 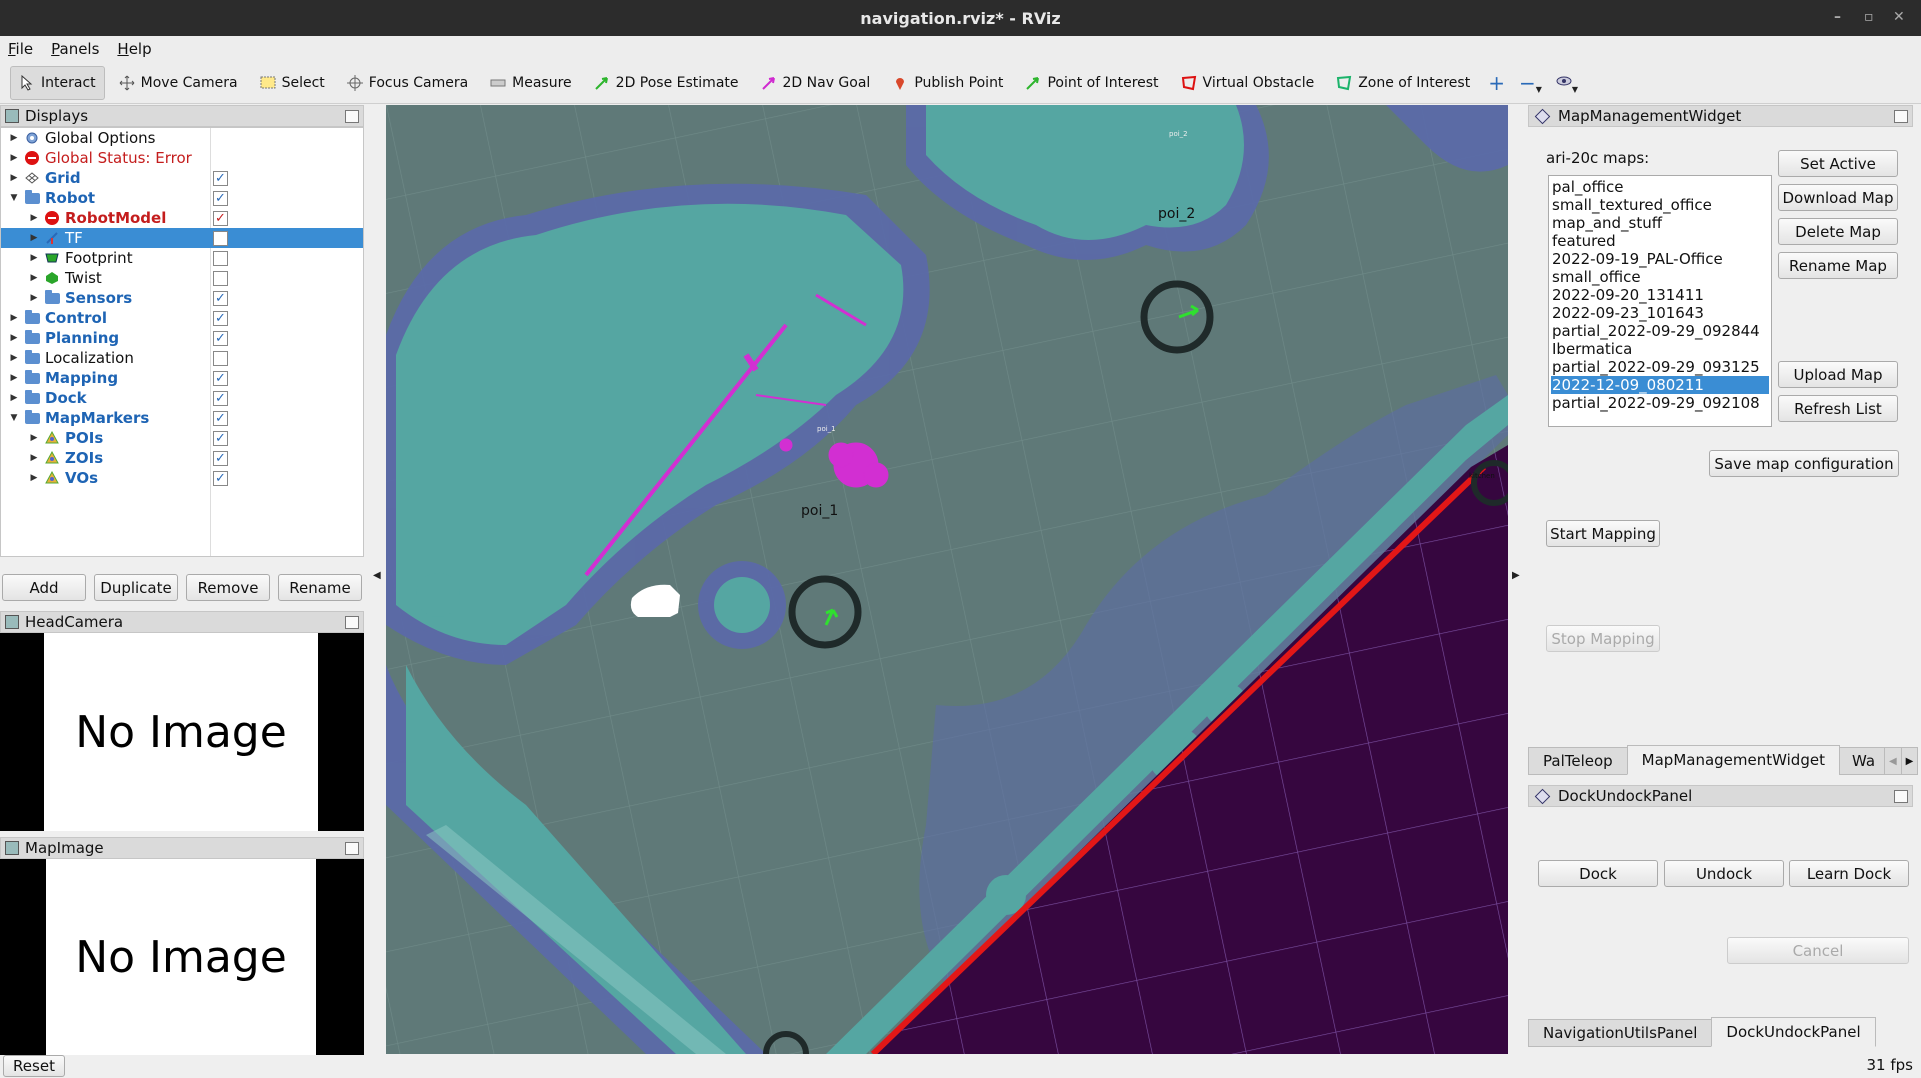 What do you see at coordinates (1838, 197) in the screenshot?
I see `download-map-button: Download Map` at bounding box center [1838, 197].